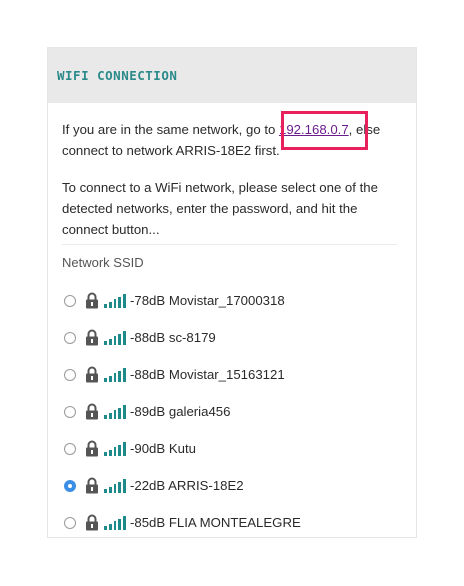  What do you see at coordinates (232, 75) in the screenshot?
I see `panel-header: WIFI CONNECTION` at bounding box center [232, 75].